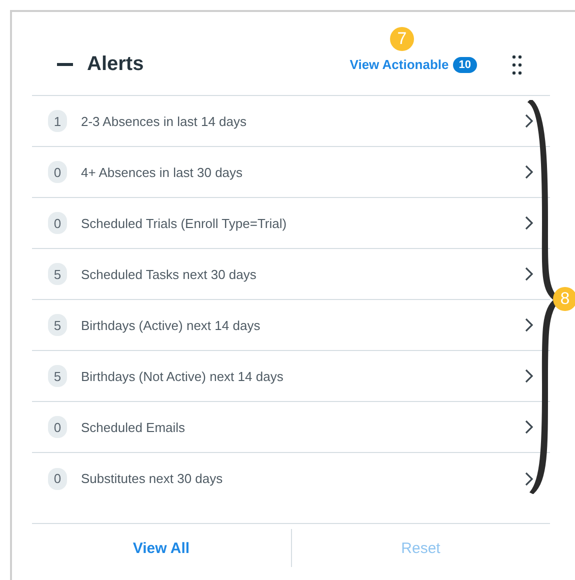 This screenshot has height=580, width=575. What do you see at coordinates (184, 223) in the screenshot?
I see `alert-label: Scheduled Trials (Enroll Type=Trial)` at bounding box center [184, 223].